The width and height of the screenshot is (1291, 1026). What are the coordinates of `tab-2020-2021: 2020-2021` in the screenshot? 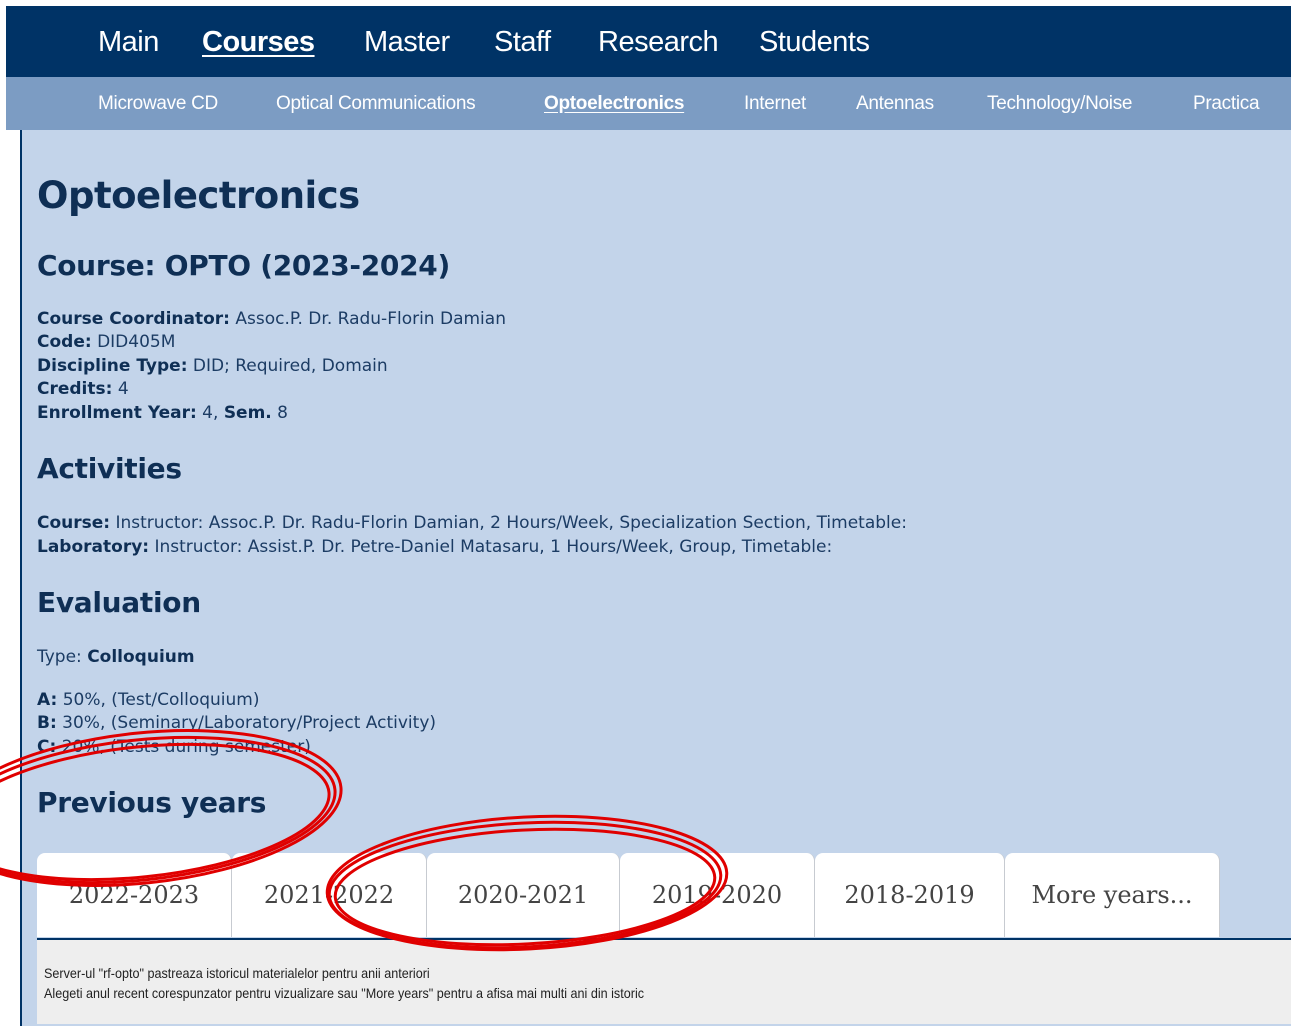 It's located at (523, 895).